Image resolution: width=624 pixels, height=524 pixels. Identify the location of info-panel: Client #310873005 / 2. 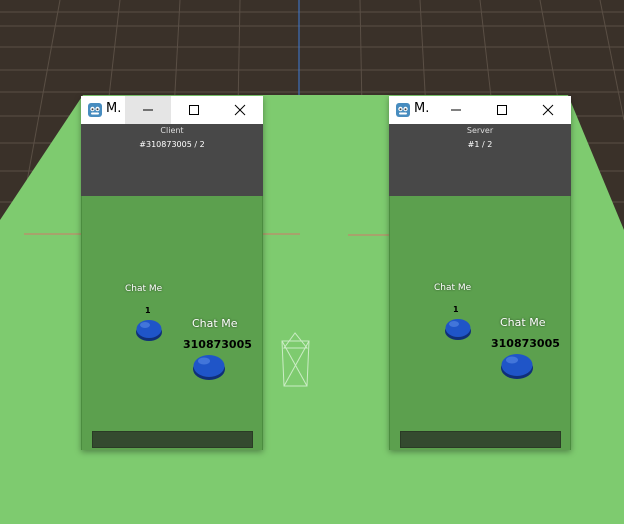
(172, 160).